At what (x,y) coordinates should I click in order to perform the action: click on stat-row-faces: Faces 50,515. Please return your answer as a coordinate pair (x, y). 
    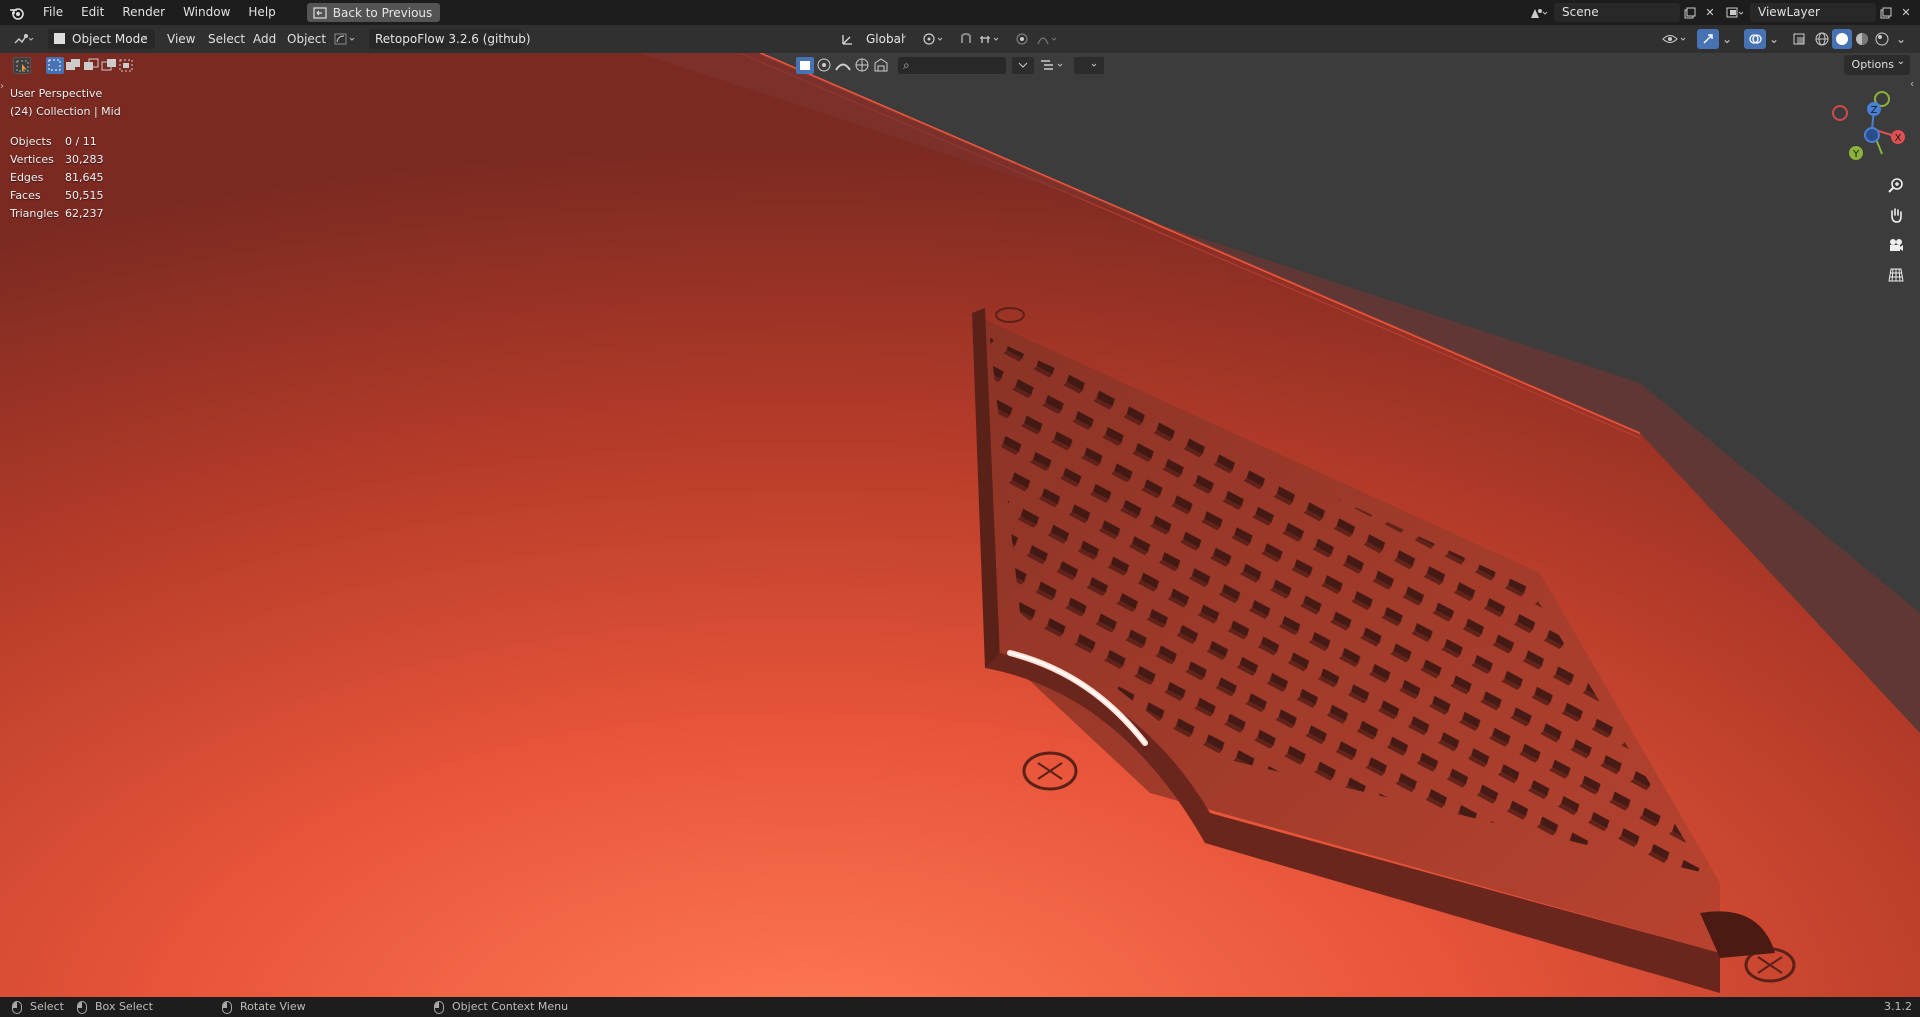
    Looking at the image, I should click on (57, 196).